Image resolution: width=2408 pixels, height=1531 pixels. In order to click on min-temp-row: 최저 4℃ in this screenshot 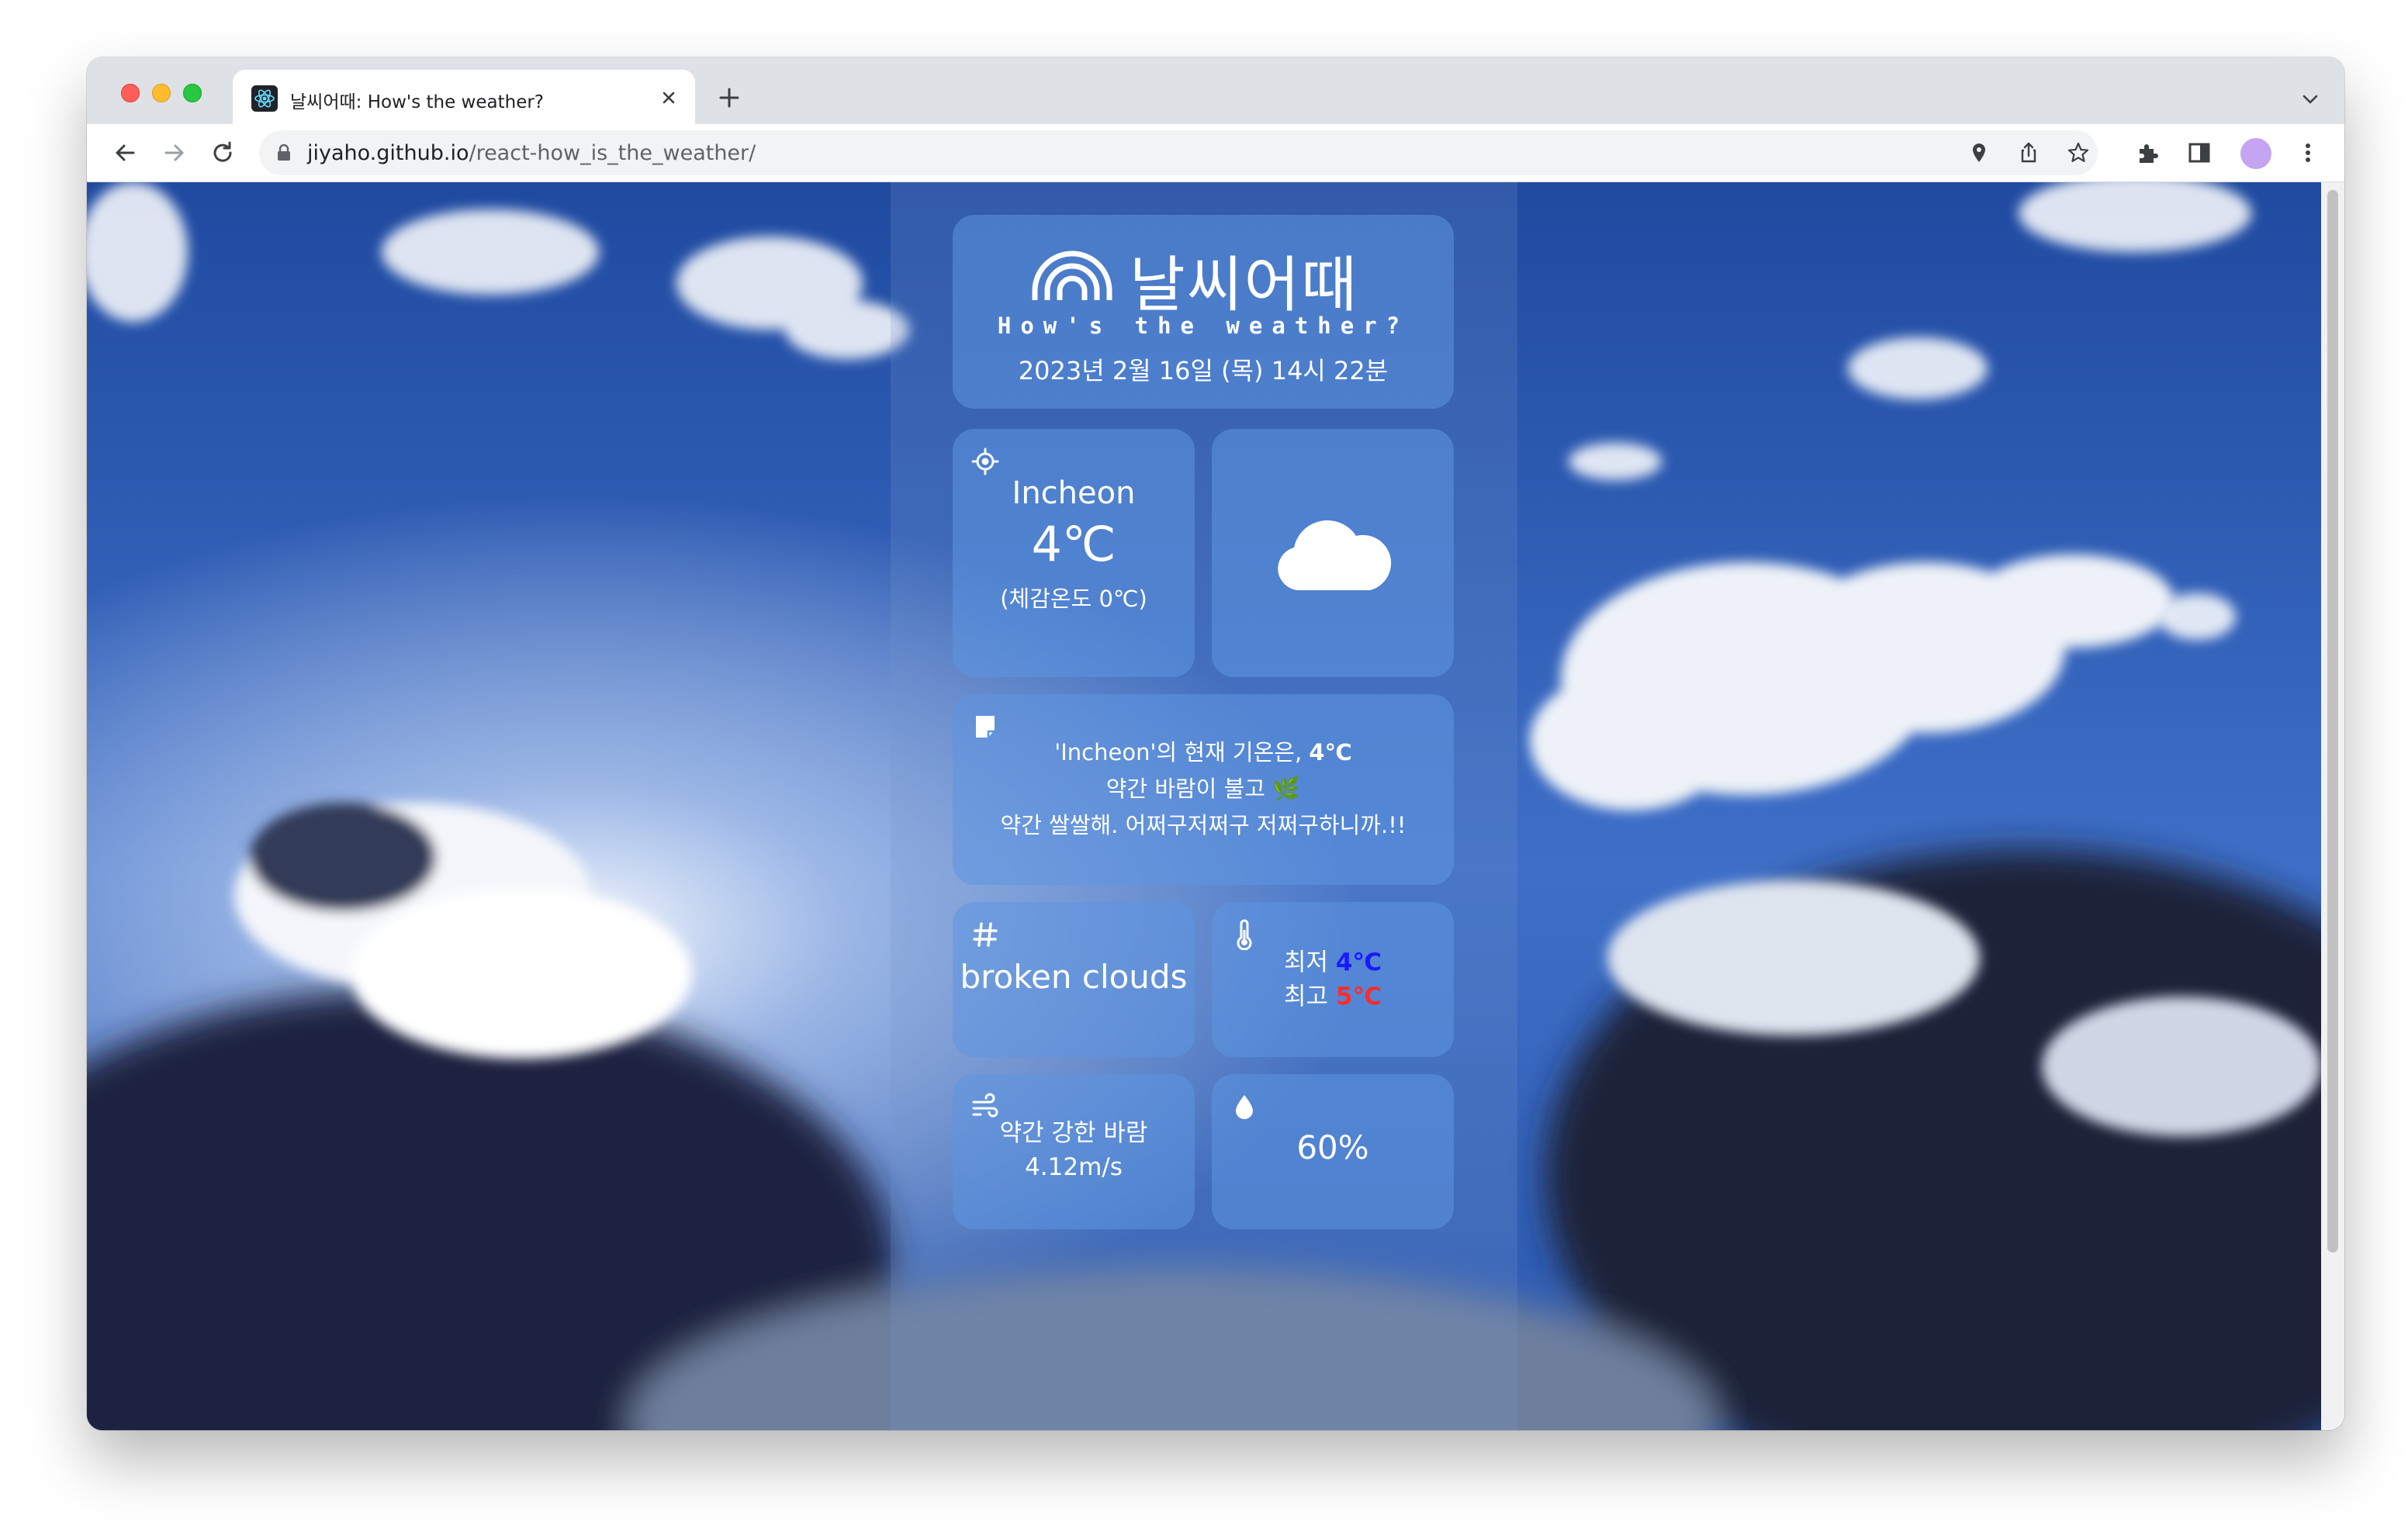, I will do `click(1333, 962)`.